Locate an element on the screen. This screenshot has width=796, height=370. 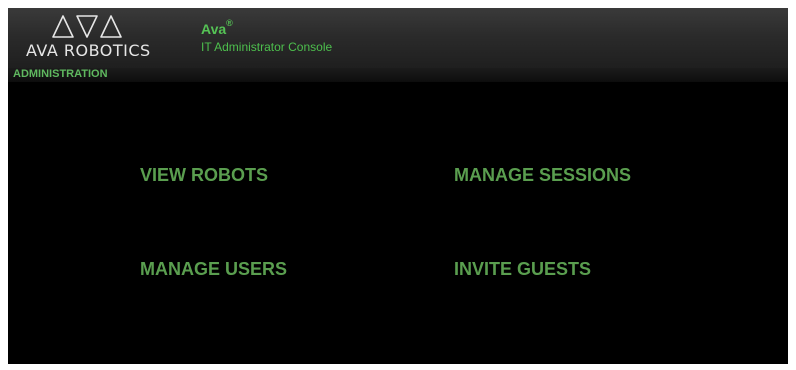
app-name: Ava® is located at coordinates (217, 27).